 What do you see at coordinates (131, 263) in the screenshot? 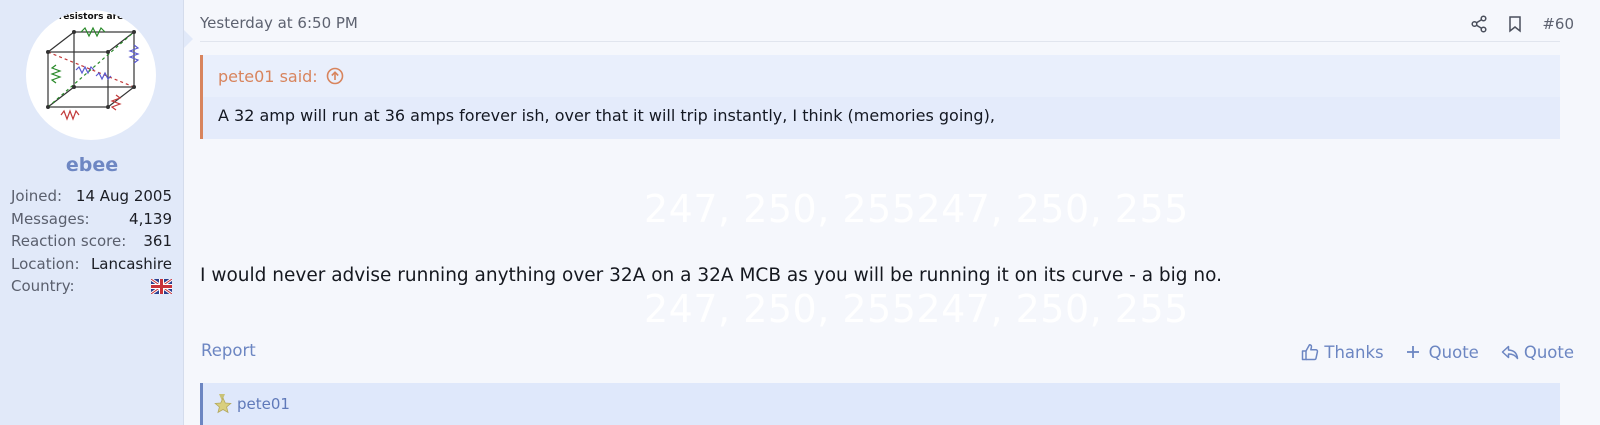
I see `stat-value: Lancashire` at bounding box center [131, 263].